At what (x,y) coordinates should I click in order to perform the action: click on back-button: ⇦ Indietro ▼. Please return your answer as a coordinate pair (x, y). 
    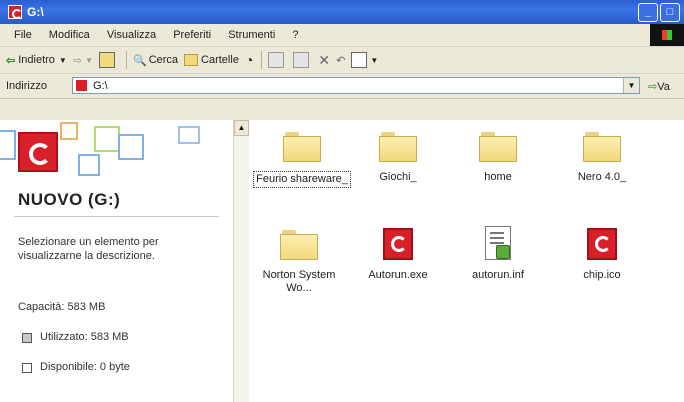
    Looking at the image, I should click on (36, 60).